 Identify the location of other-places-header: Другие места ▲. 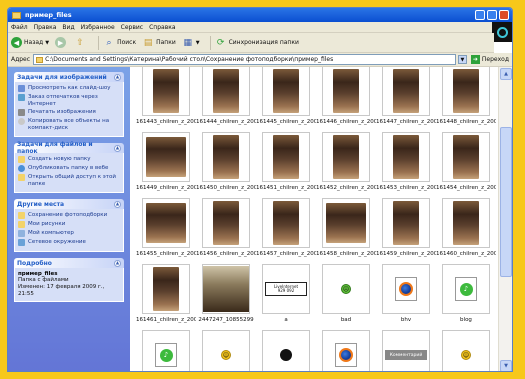
(69, 204).